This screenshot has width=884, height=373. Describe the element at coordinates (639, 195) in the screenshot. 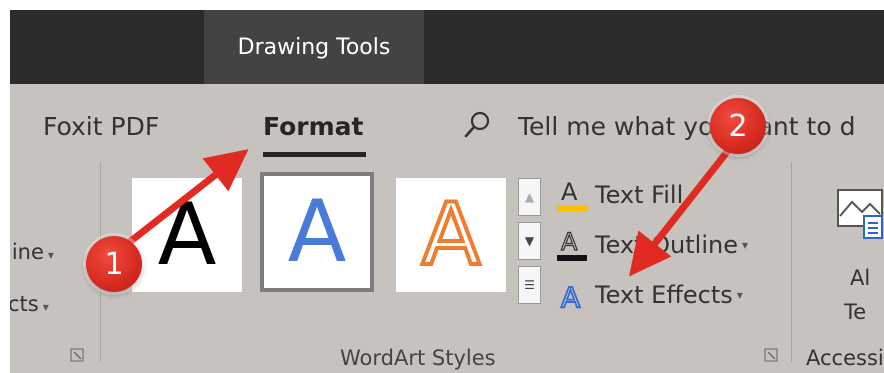

I see `text-fill-label: Text Fill` at that location.